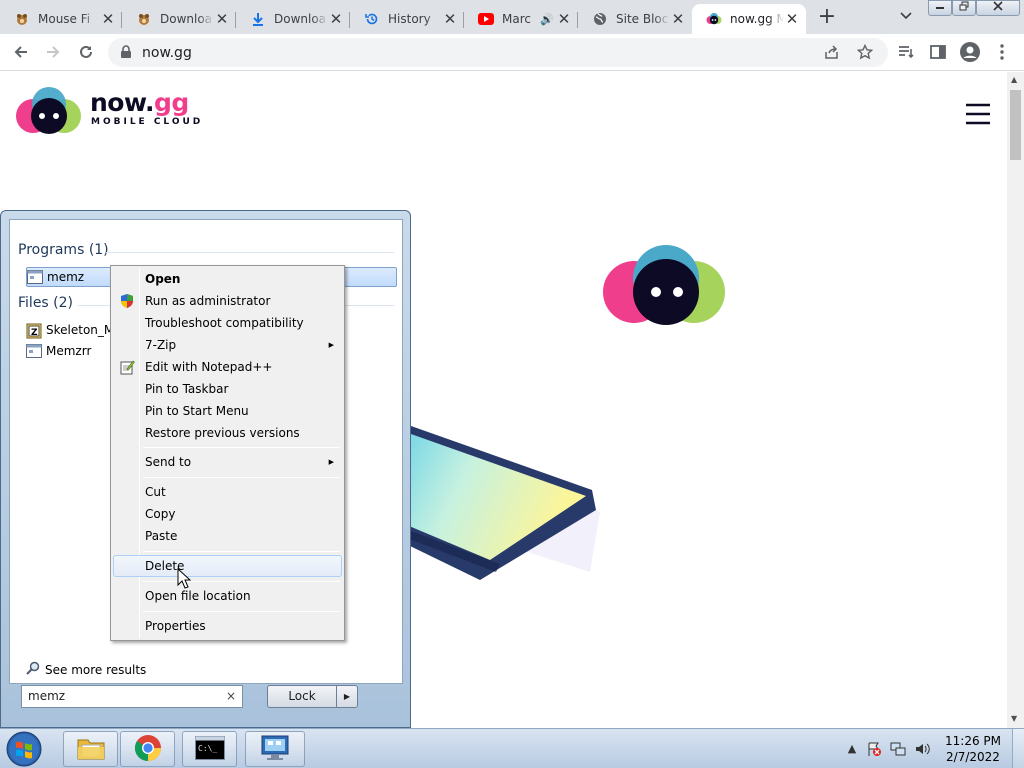 Image resolution: width=1024 pixels, height=768 pixels. Describe the element at coordinates (53, 52) in the screenshot. I see `forward-arrow-icon` at that location.